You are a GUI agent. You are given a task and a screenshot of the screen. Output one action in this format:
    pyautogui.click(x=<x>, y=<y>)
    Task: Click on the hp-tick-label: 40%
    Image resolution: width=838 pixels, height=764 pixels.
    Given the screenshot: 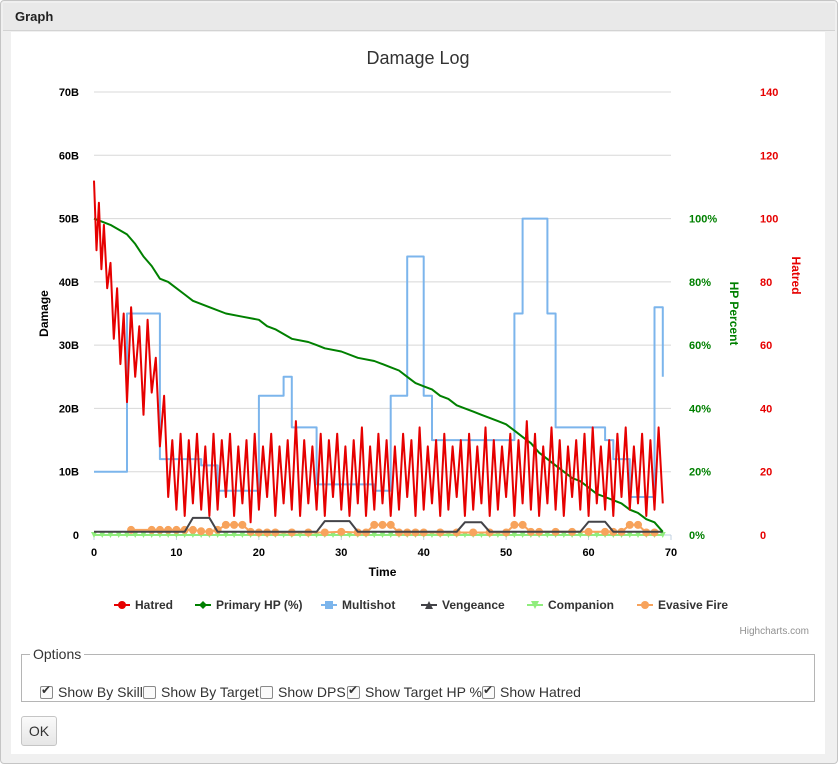 What is the action you would take?
    pyautogui.click(x=700, y=409)
    